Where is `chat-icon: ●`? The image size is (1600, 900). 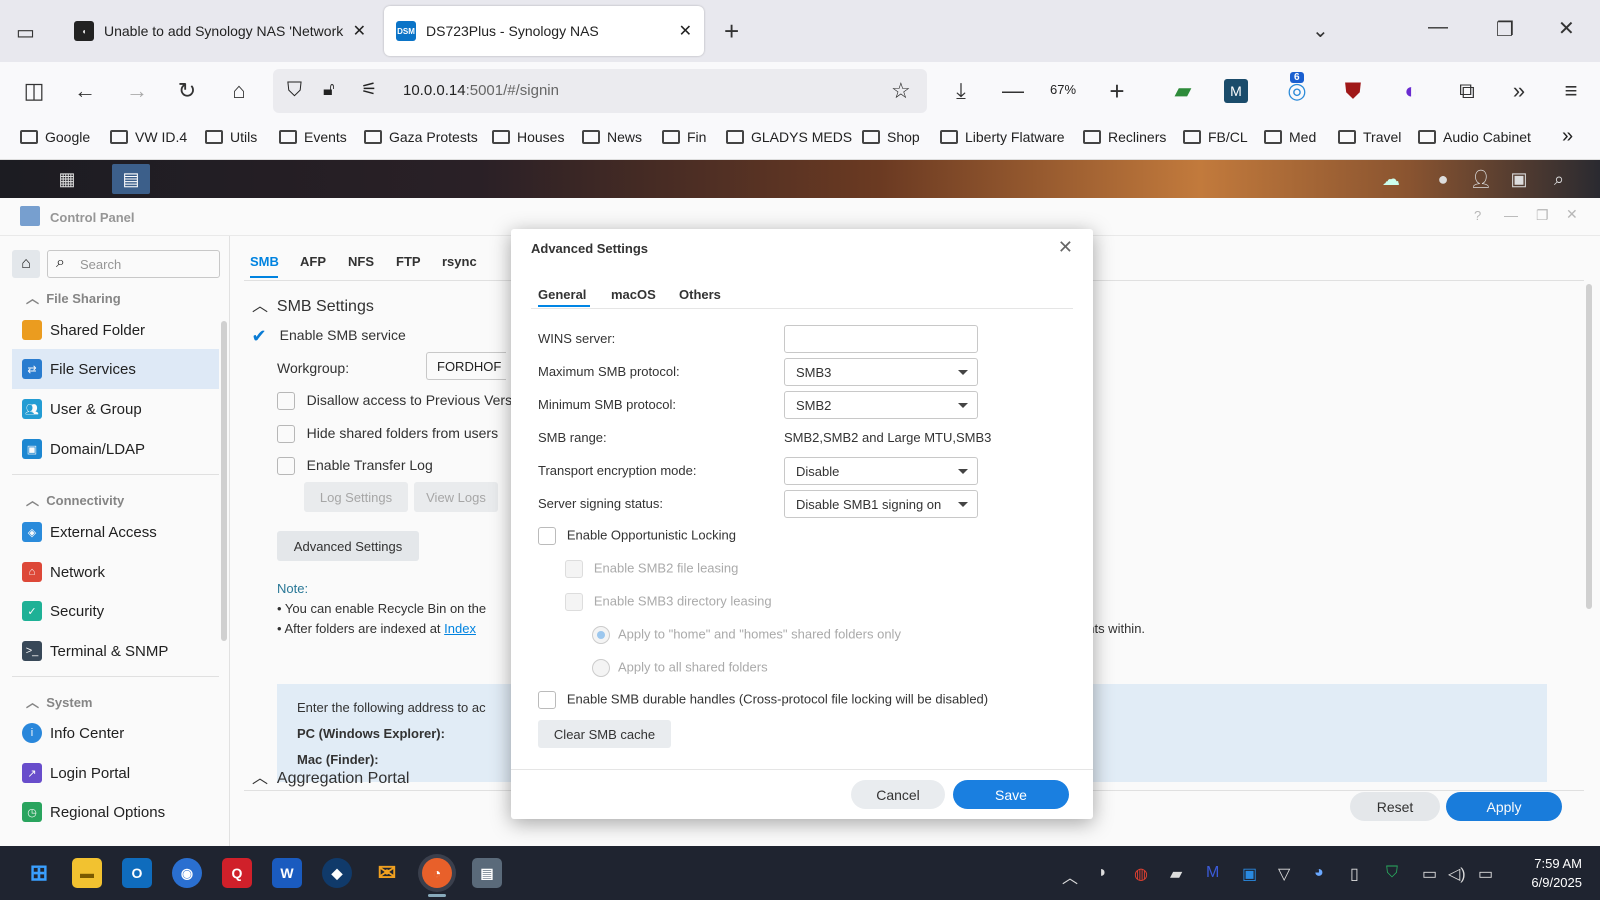 chat-icon: ● is located at coordinates (1443, 179).